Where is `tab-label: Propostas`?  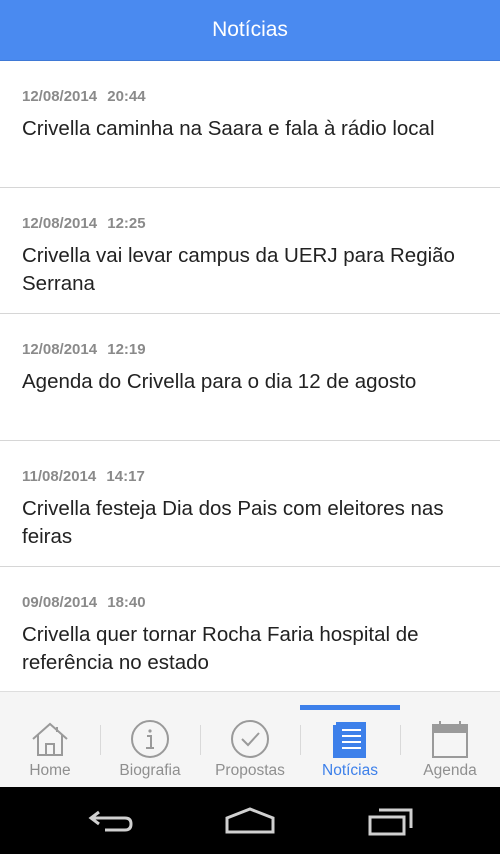
tab-label: Propostas is located at coordinates (250, 770).